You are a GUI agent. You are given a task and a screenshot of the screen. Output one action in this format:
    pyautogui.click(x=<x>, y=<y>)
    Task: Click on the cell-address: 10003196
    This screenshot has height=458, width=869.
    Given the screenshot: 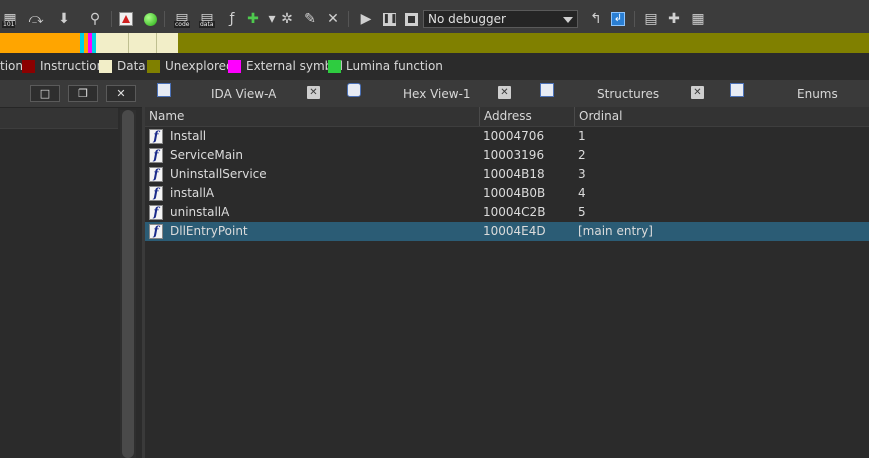 What is the action you would take?
    pyautogui.click(x=514, y=155)
    